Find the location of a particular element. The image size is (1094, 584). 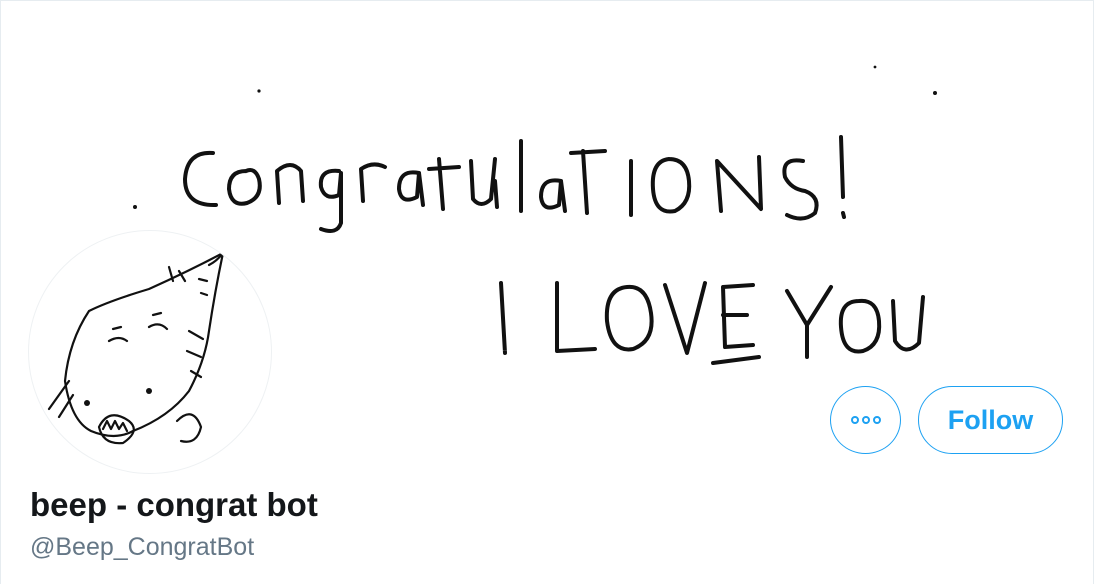

avatar is located at coordinates (150, 352).